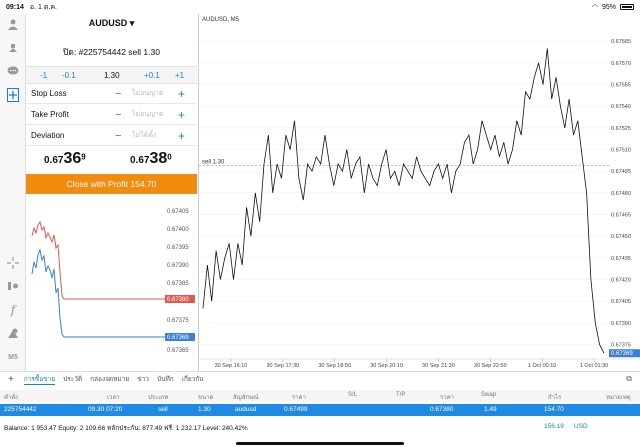  Describe the element at coordinates (69, 75) in the screenshot. I see `step-minus-01: -0.1` at that location.